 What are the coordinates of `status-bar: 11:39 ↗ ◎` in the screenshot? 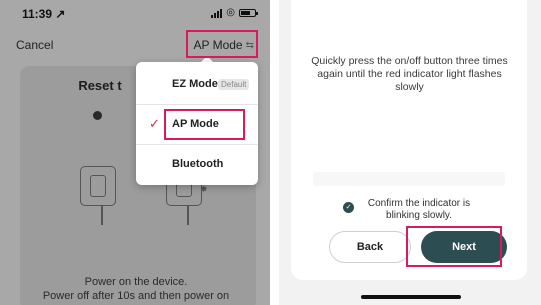 It's located at (135, 14).